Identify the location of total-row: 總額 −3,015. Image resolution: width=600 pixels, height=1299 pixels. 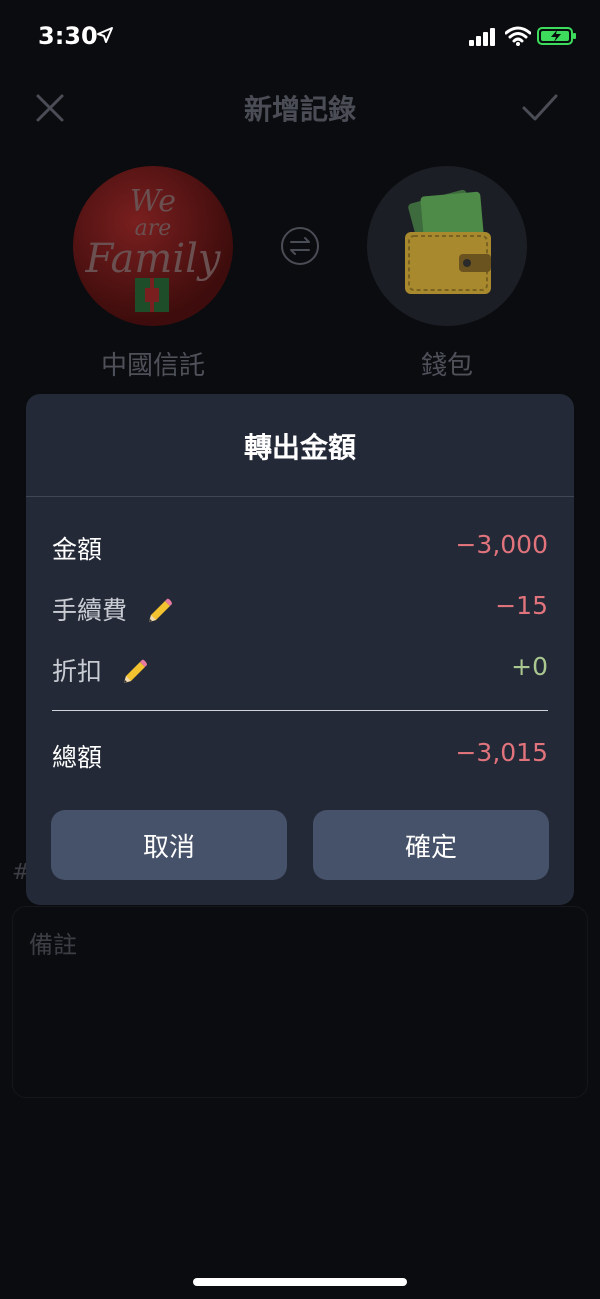
(300, 754).